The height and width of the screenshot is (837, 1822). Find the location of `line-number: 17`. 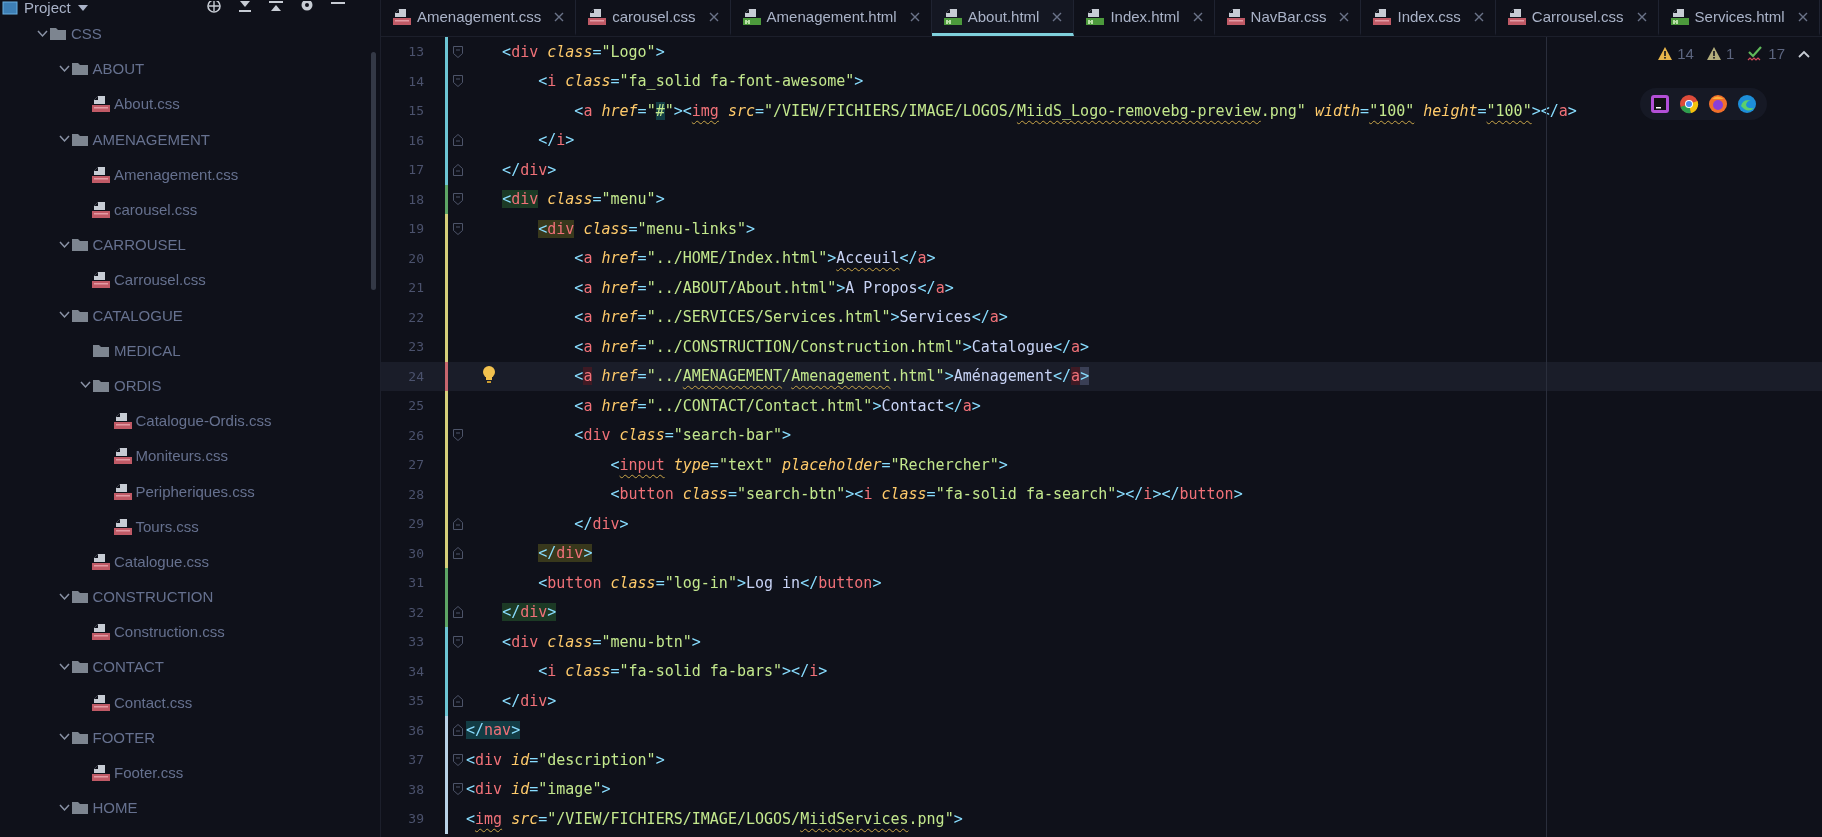

line-number: 17 is located at coordinates (416, 170).